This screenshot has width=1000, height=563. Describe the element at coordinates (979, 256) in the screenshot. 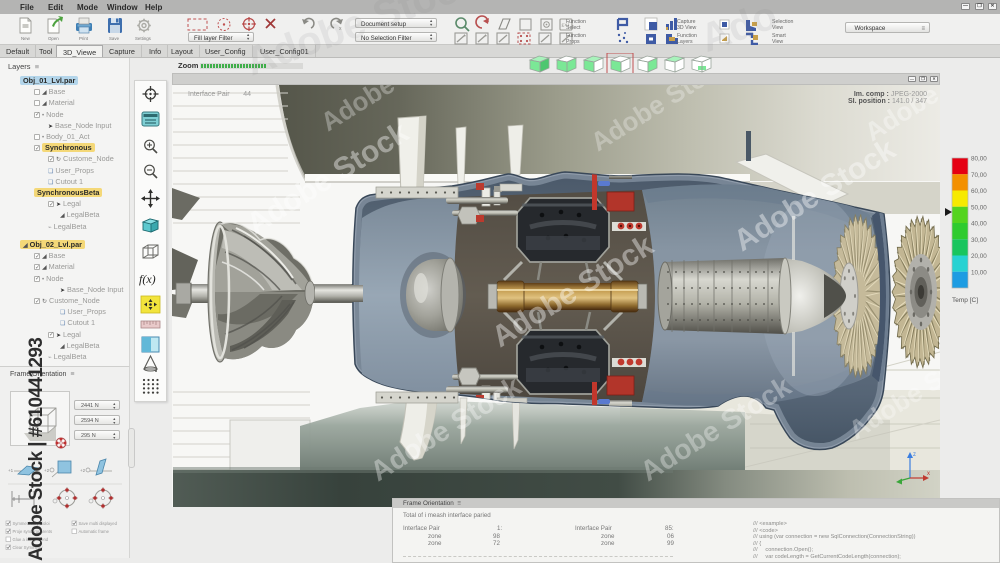

I see `svg-text: 20,00` at that location.